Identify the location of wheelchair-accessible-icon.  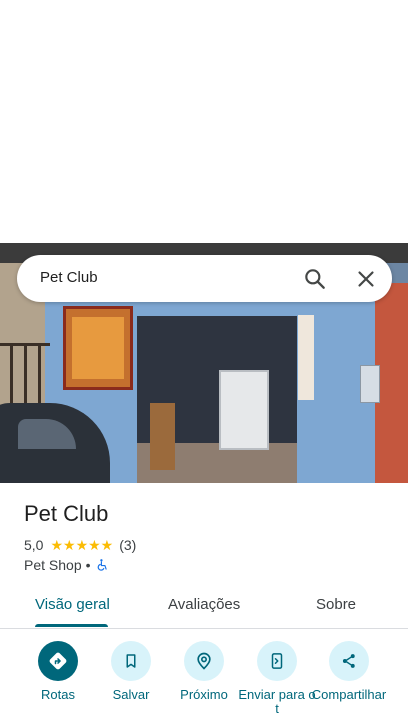
(102, 565).